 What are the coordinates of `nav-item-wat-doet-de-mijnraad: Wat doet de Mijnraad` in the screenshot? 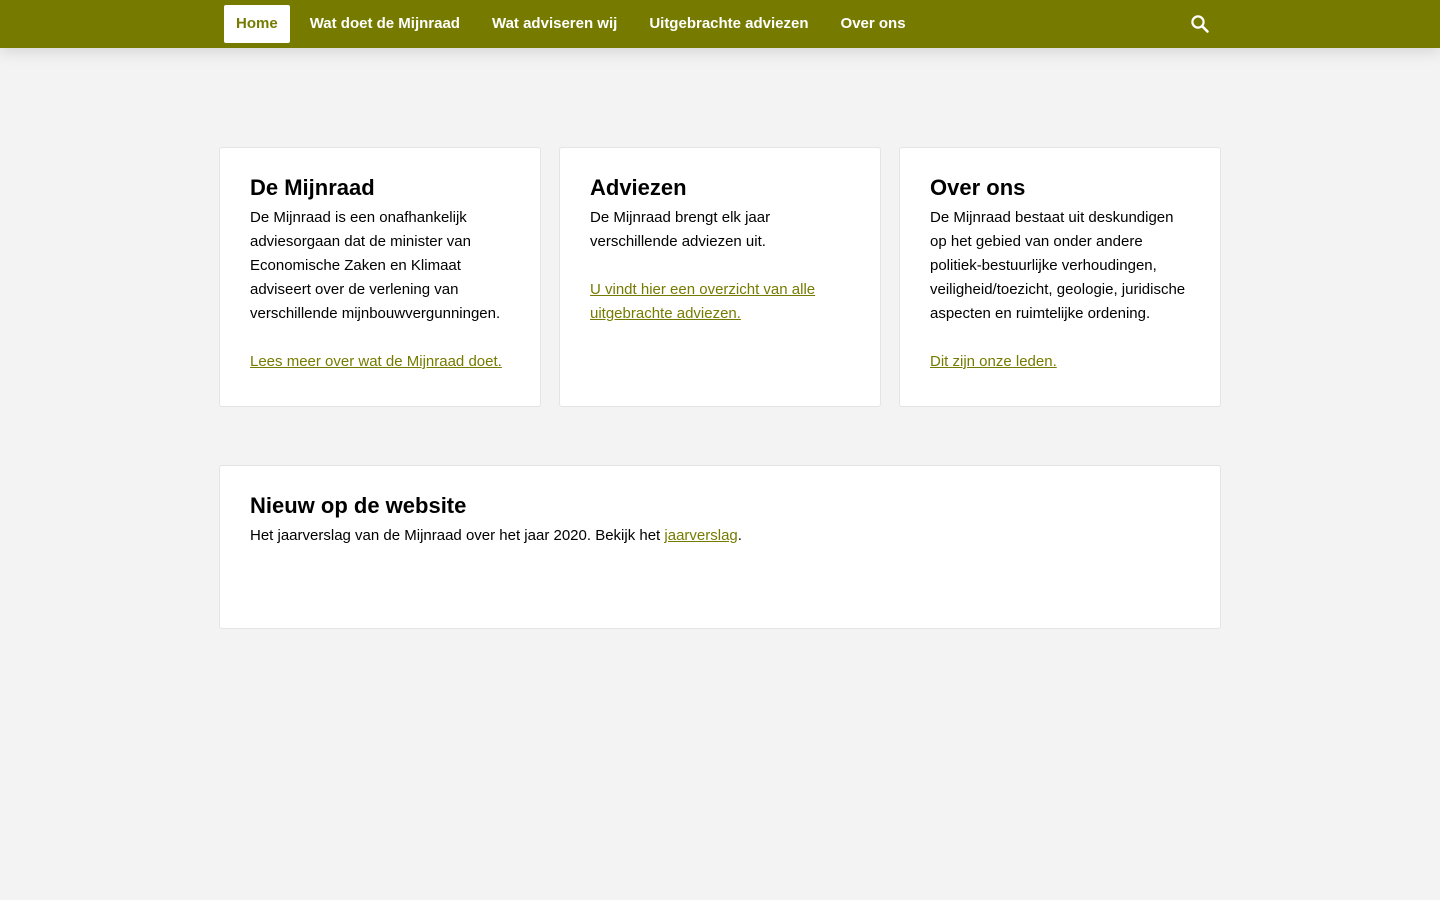 It's located at (385, 24).